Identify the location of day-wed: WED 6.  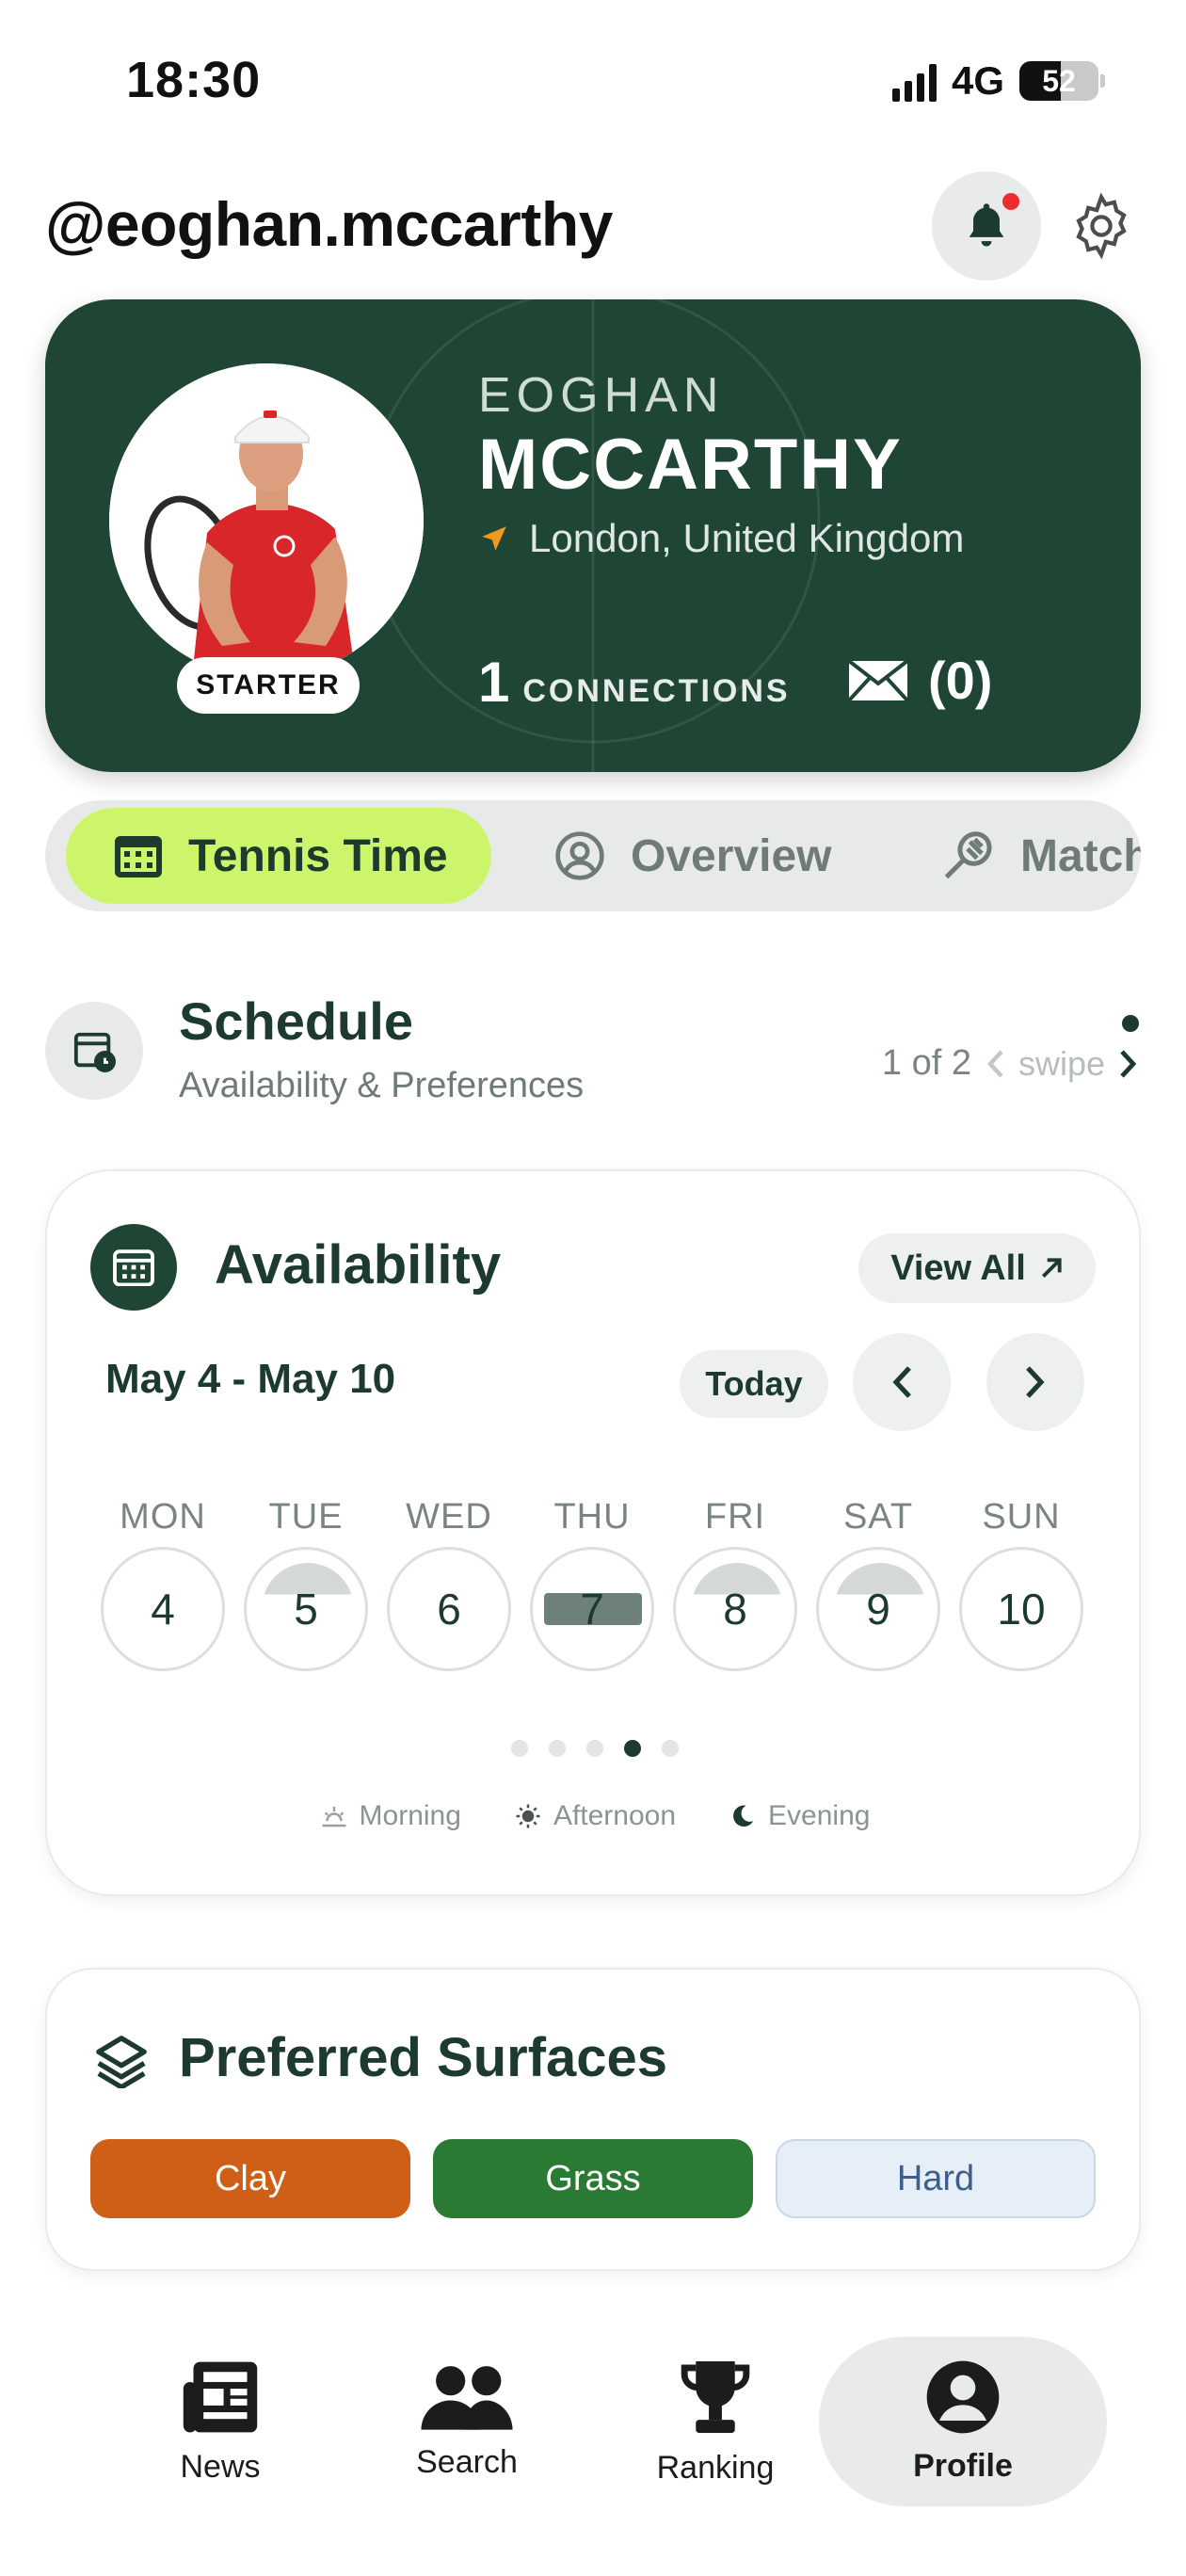
(449, 1584).